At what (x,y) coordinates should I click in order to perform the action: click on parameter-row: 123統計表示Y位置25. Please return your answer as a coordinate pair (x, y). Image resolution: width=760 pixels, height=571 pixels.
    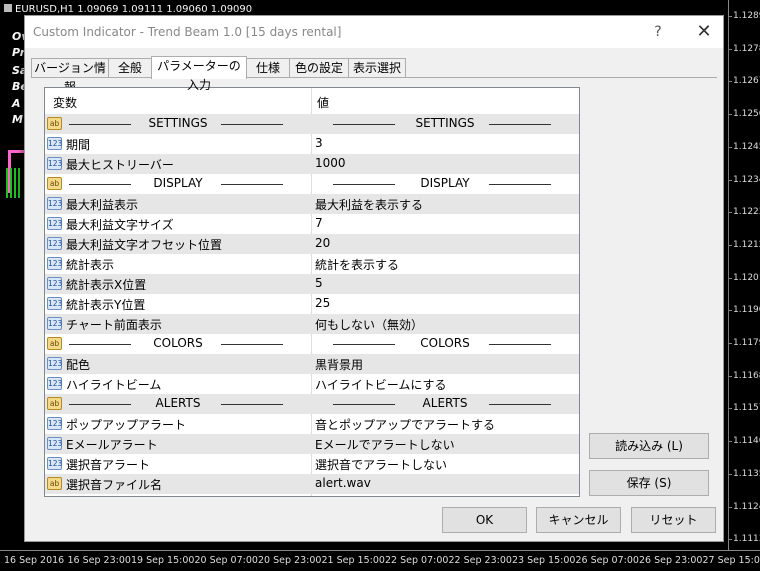
    Looking at the image, I should click on (312, 304).